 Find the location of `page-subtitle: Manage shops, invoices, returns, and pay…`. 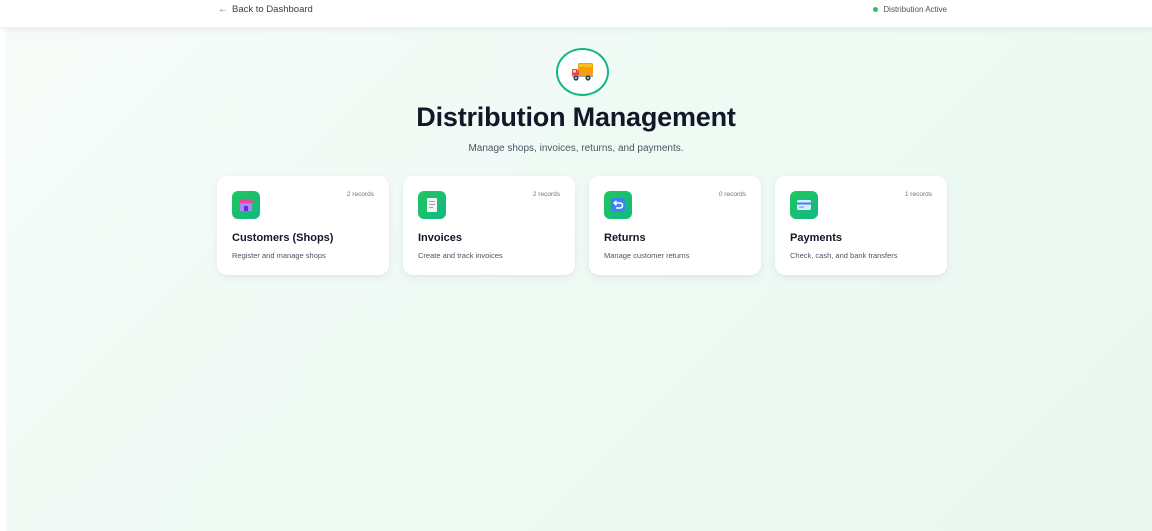

page-subtitle: Manage shops, invoices, returns, and pay… is located at coordinates (576, 148).